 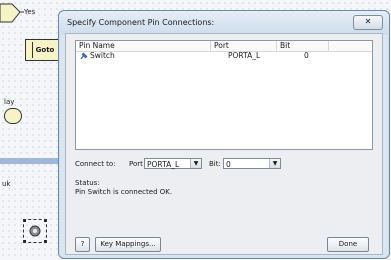 What do you see at coordinates (224, 56) in the screenshot?
I see `pin-row: Switch PORTA_L 0` at bounding box center [224, 56].